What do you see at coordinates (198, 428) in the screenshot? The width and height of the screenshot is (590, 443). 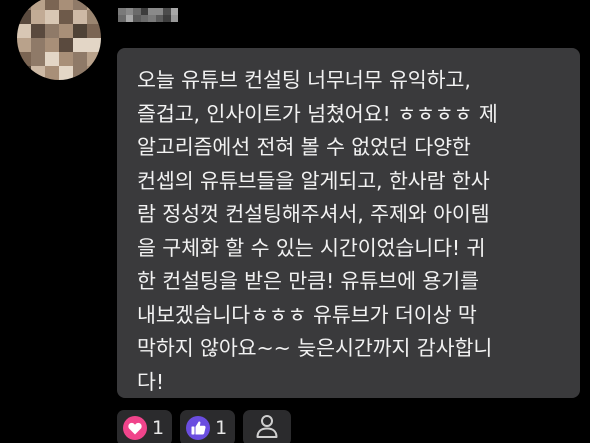 I see `thumbs-up-icon` at bounding box center [198, 428].